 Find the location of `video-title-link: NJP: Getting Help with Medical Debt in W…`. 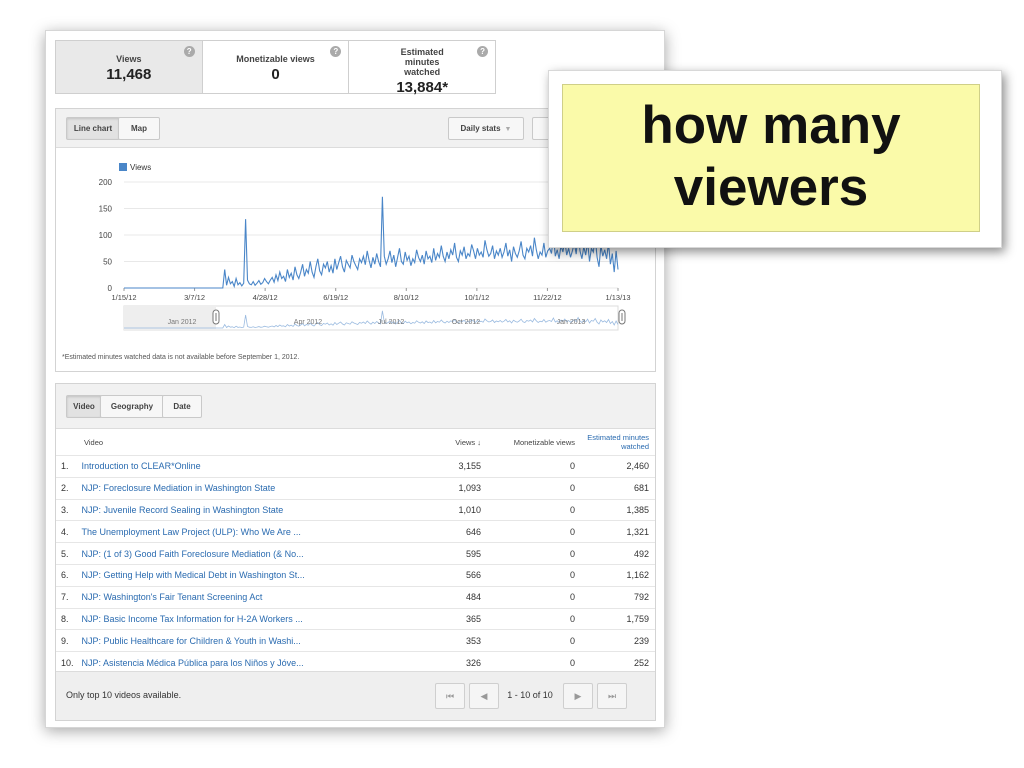

video-title-link: NJP: Getting Help with Medical Debt in W… is located at coordinates (245, 575).